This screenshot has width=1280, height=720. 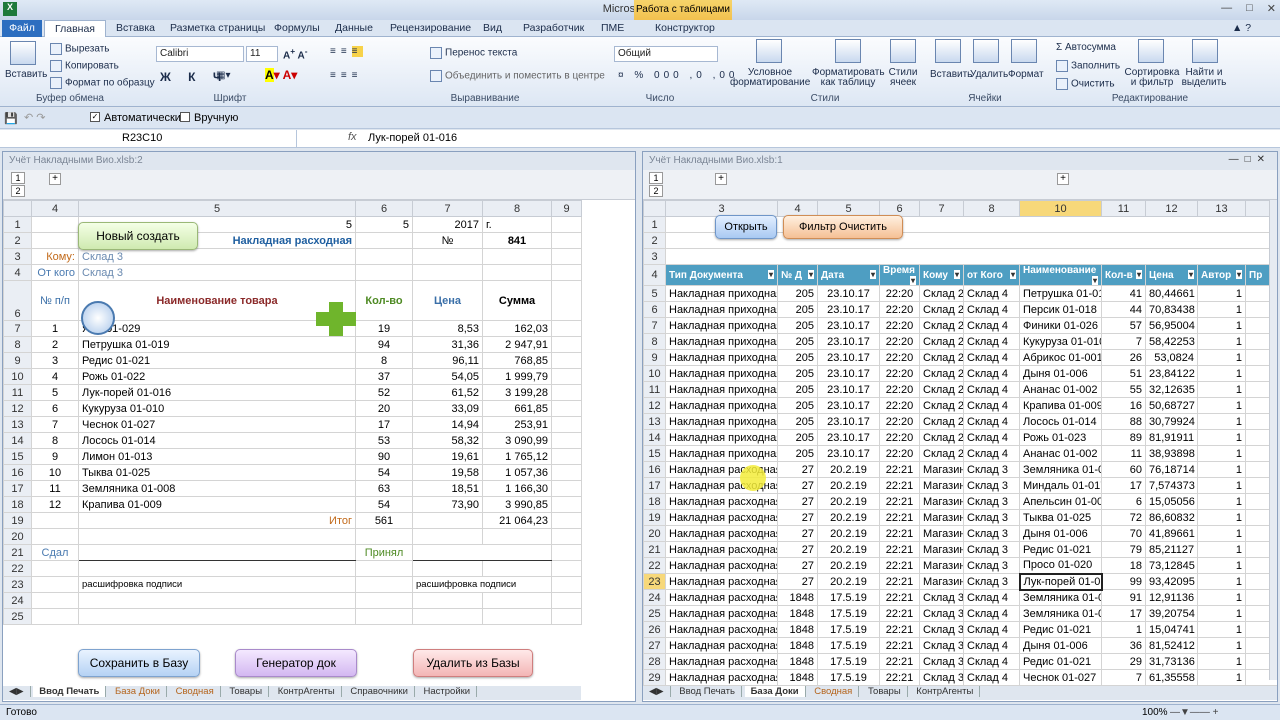 I want to click on paste-button: Вставить, so click(x=26, y=74).